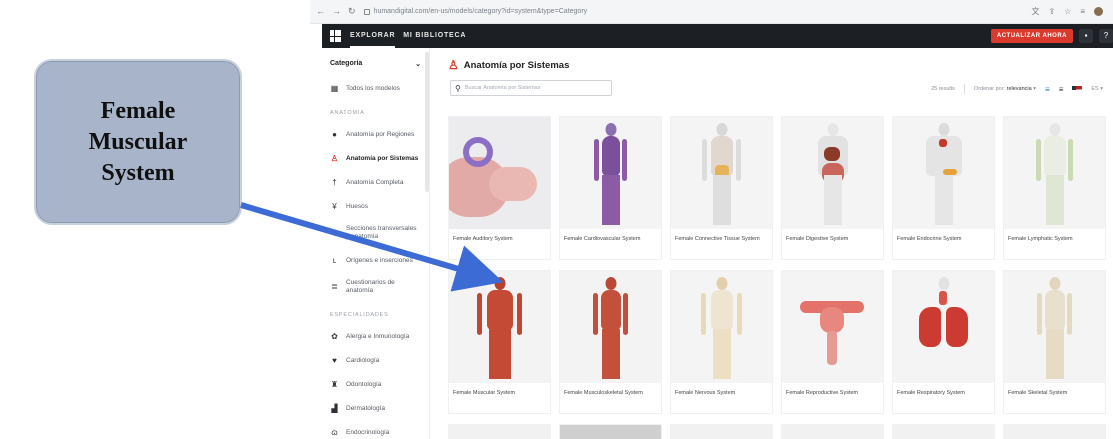  I want to click on skin-icon: ▟, so click(334, 408).